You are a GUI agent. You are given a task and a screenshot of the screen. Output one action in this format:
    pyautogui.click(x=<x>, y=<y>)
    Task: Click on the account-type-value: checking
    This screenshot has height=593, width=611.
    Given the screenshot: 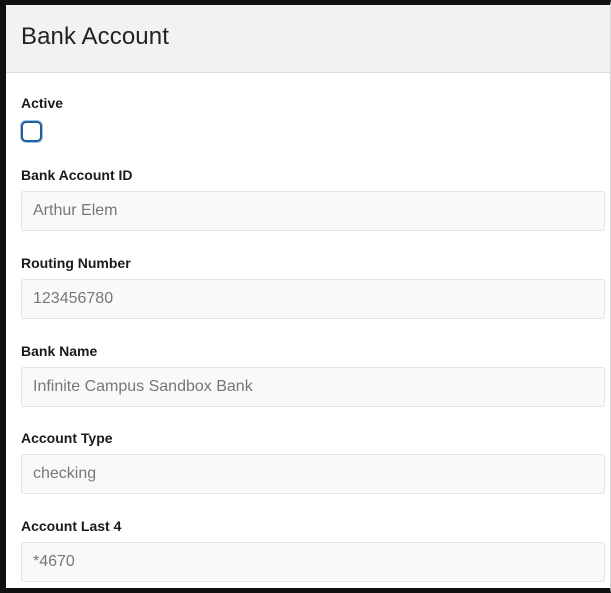 What is the action you would take?
    pyautogui.click(x=65, y=473)
    